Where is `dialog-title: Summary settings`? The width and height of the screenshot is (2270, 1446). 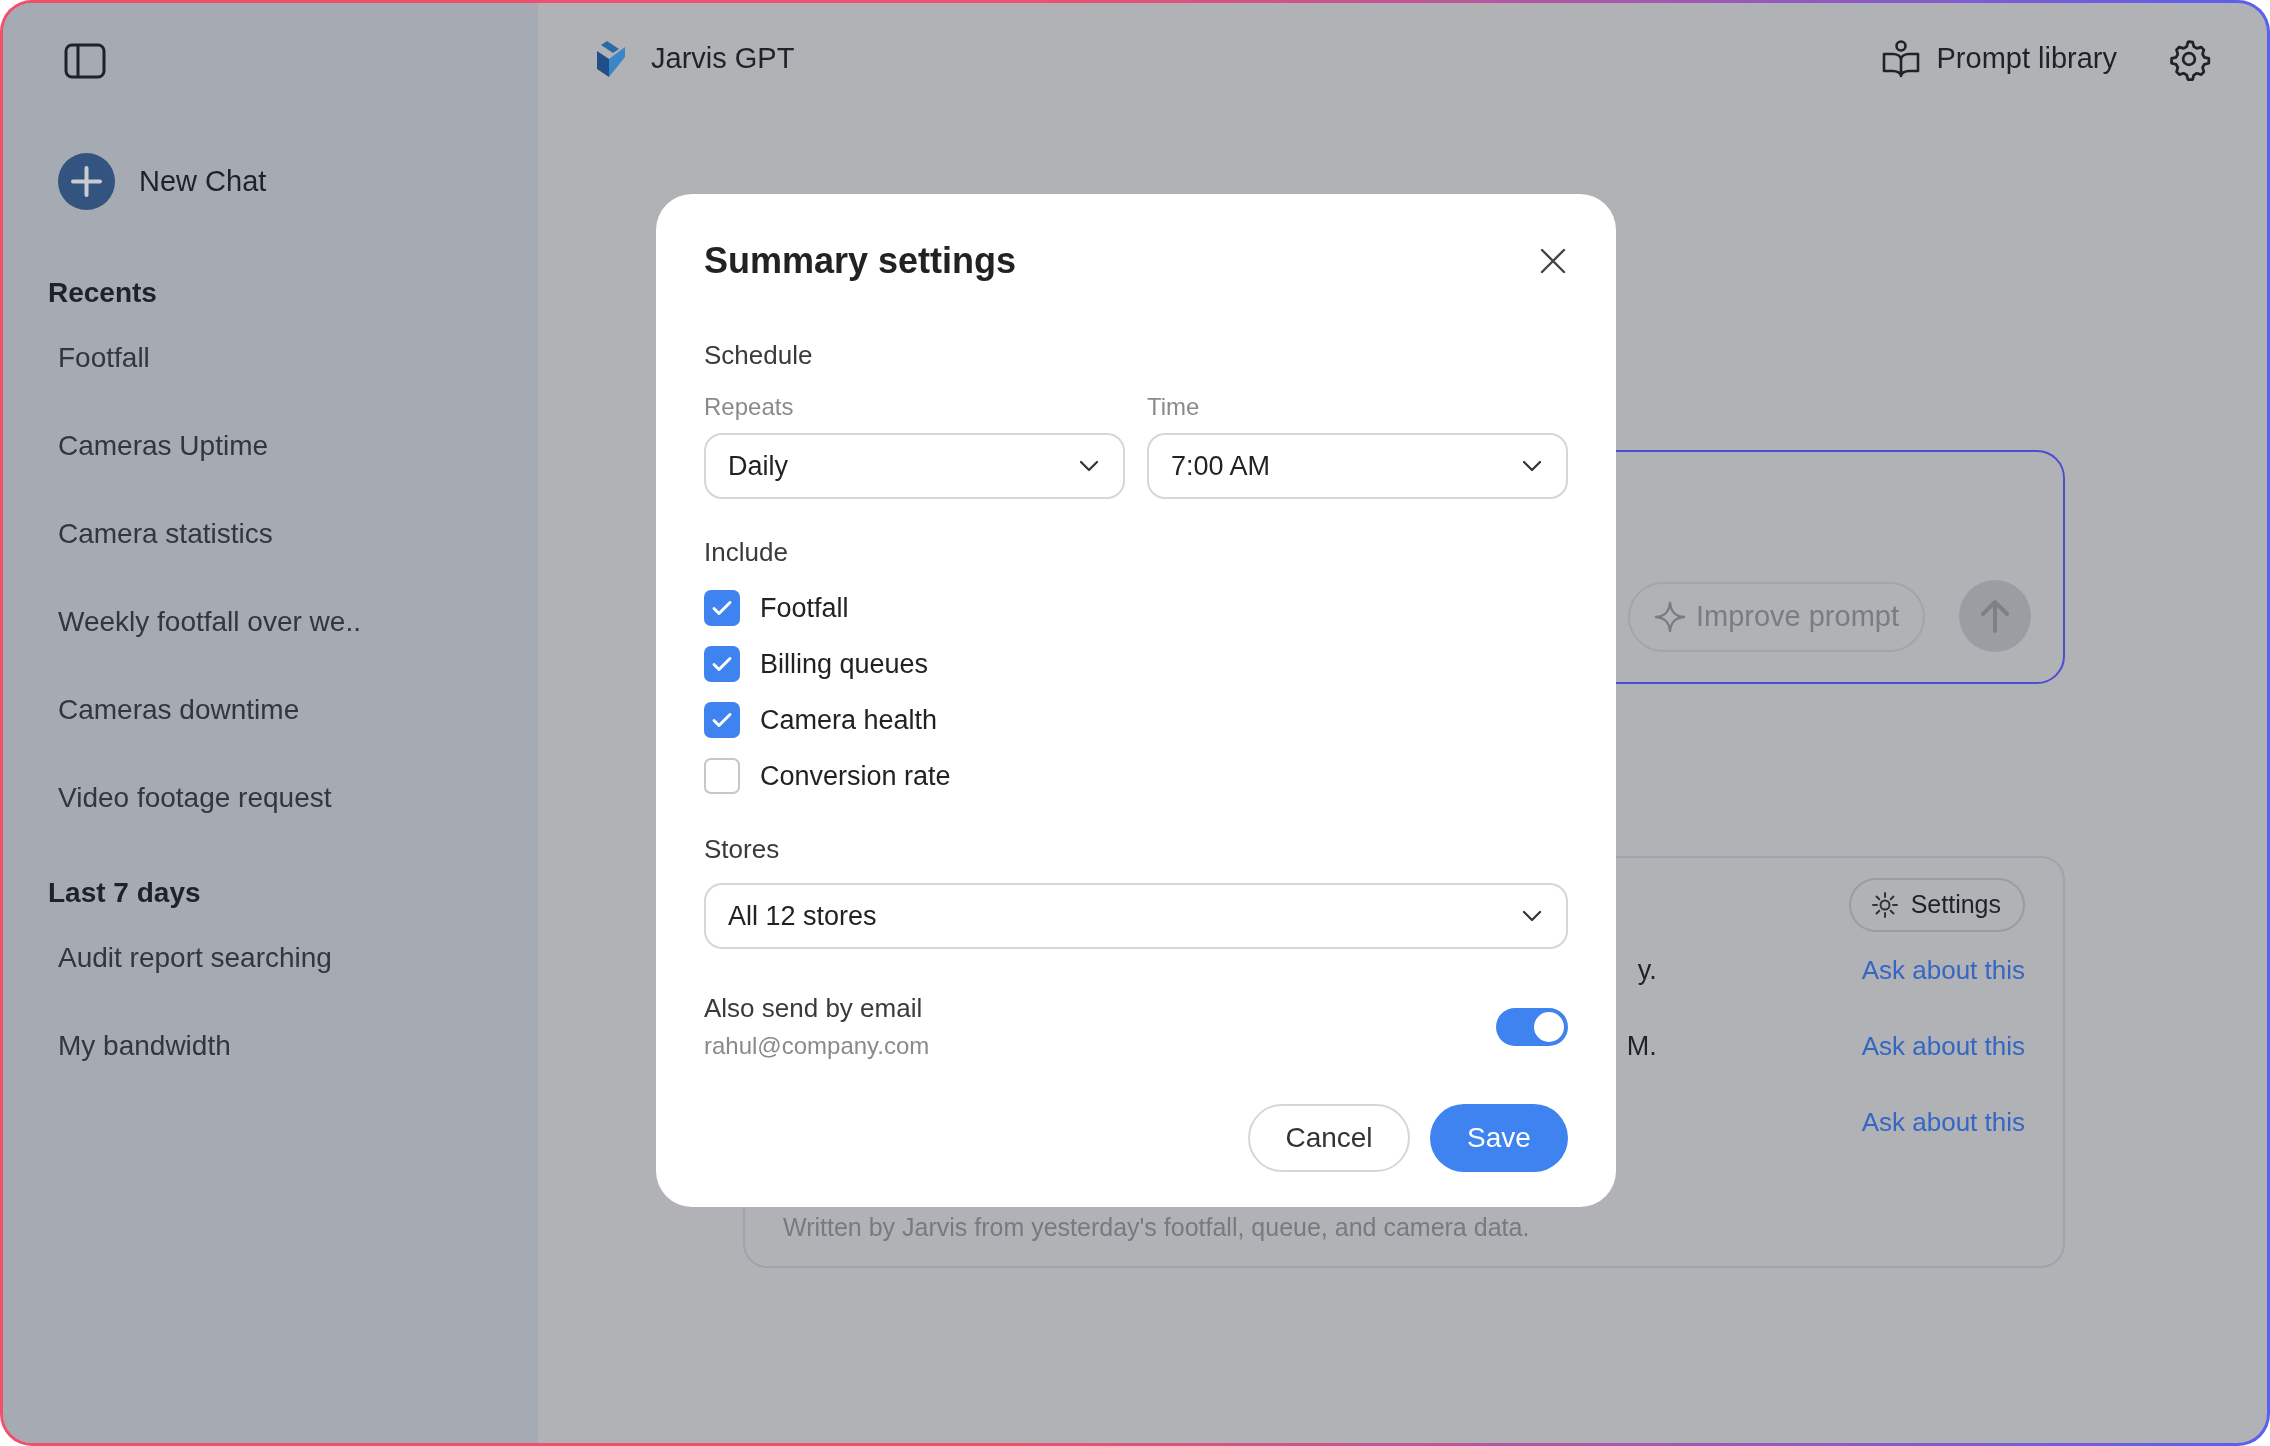
dialog-title: Summary settings is located at coordinates (860, 261).